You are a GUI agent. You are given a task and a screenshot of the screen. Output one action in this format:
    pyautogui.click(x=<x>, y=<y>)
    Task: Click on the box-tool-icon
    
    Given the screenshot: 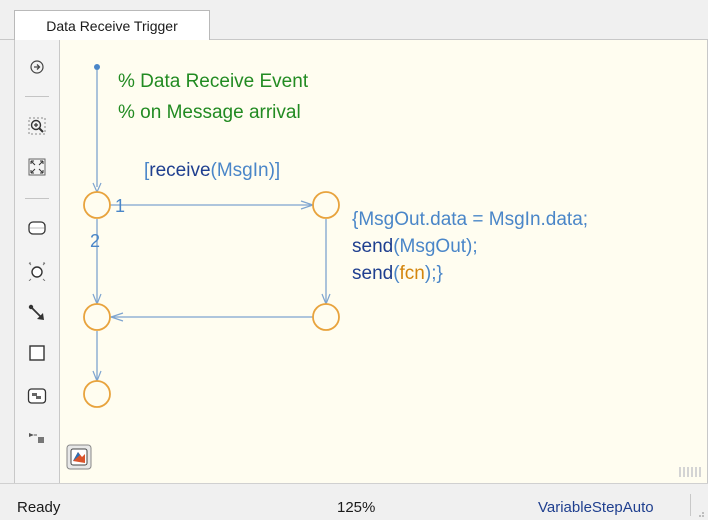 What is the action you would take?
    pyautogui.click(x=37, y=353)
    